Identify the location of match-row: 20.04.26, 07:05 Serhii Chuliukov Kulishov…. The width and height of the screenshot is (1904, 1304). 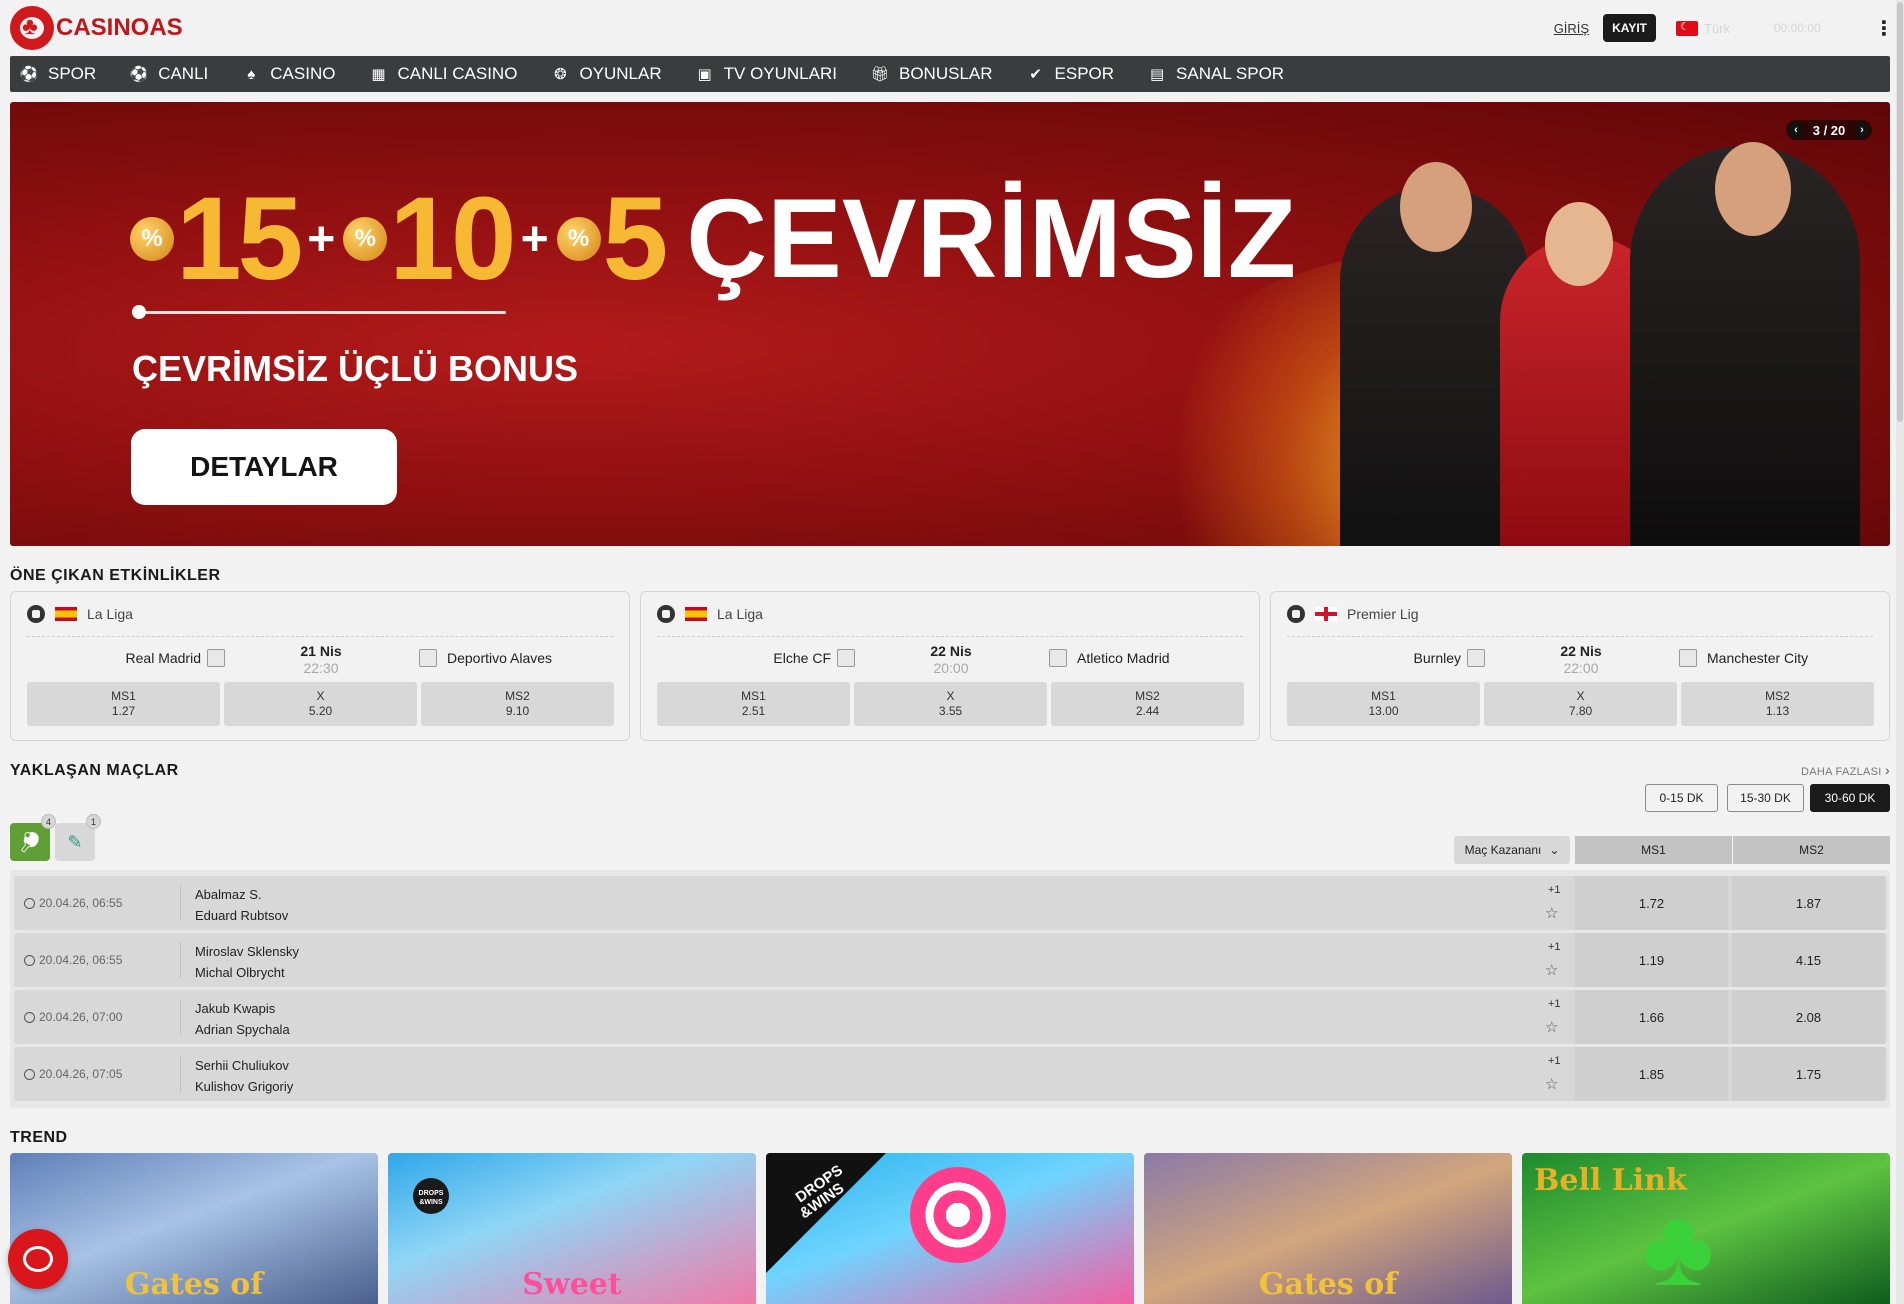
(950, 1074).